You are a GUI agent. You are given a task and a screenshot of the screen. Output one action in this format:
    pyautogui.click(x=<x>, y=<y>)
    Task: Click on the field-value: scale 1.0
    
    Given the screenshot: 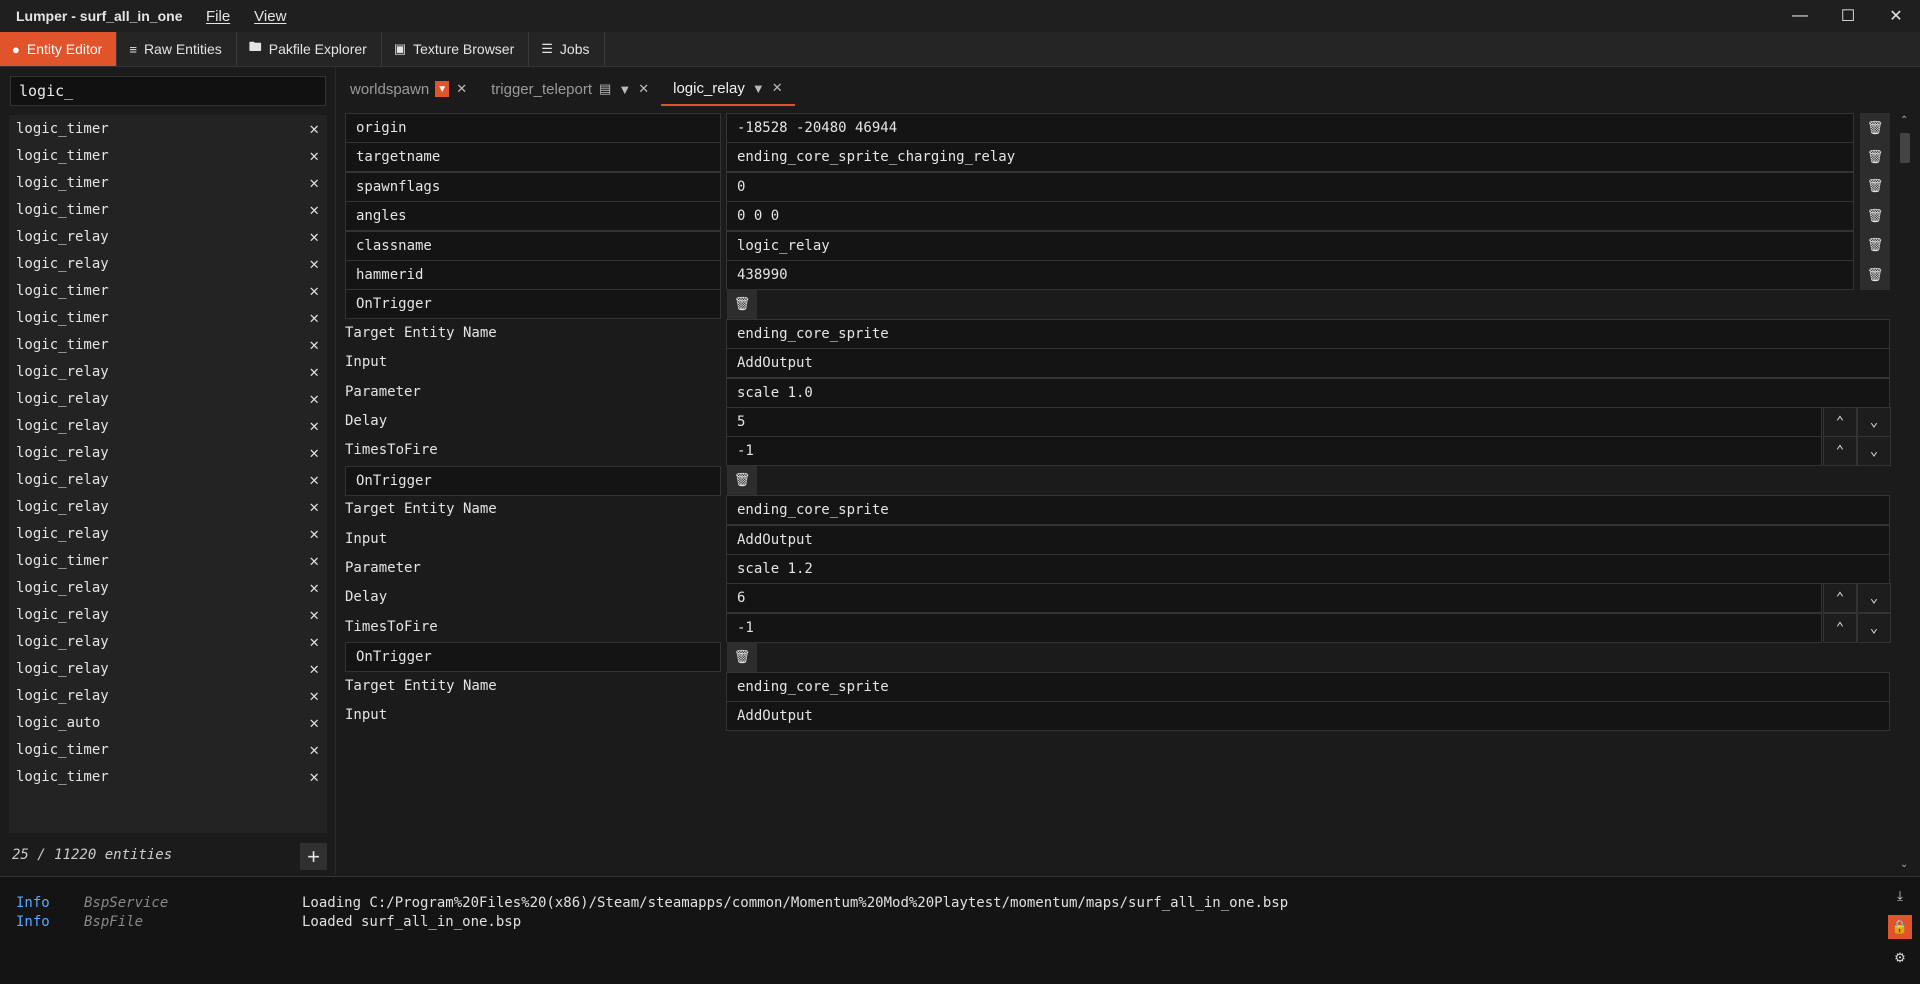 What is the action you would take?
    pyautogui.click(x=1308, y=392)
    